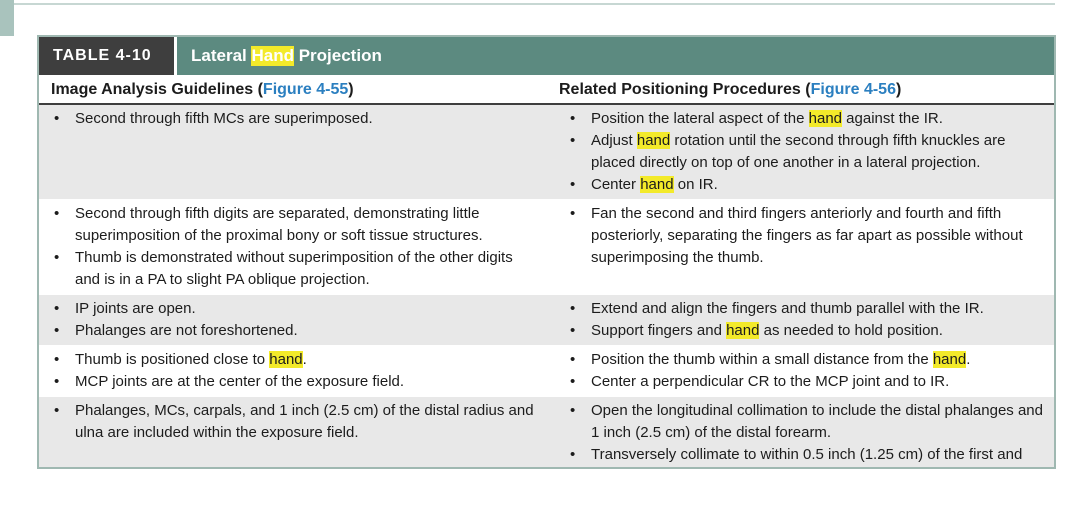 This screenshot has height=510, width=1091. What do you see at coordinates (305, 90) in the screenshot?
I see `figure-4-55-link: Figure 4-55` at bounding box center [305, 90].